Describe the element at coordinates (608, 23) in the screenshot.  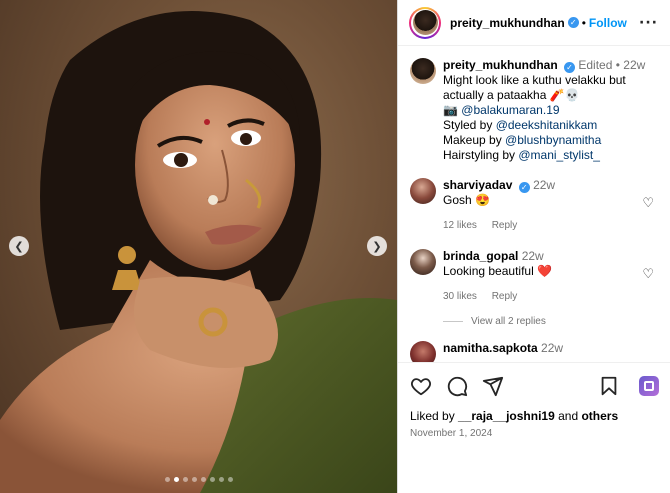
I see `follow-button: Follow` at that location.